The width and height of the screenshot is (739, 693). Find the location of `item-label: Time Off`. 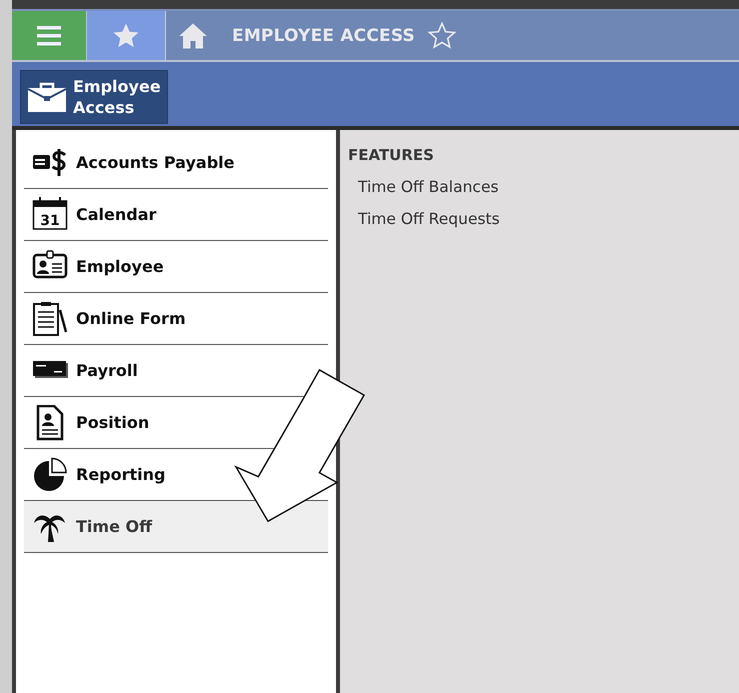

item-label: Time Off is located at coordinates (114, 526).